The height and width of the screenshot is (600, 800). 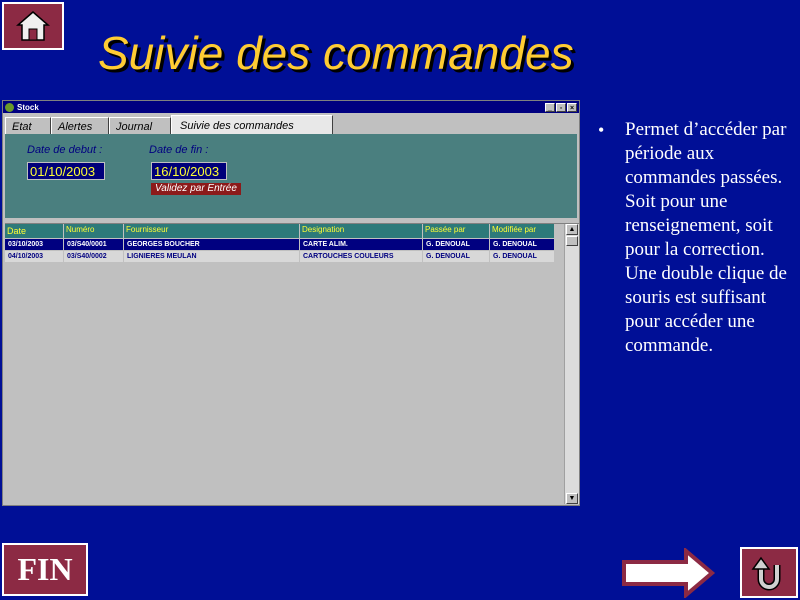 What do you see at coordinates (291, 107) in the screenshot?
I see `window-titlebar: Stock _ ▫ ×` at bounding box center [291, 107].